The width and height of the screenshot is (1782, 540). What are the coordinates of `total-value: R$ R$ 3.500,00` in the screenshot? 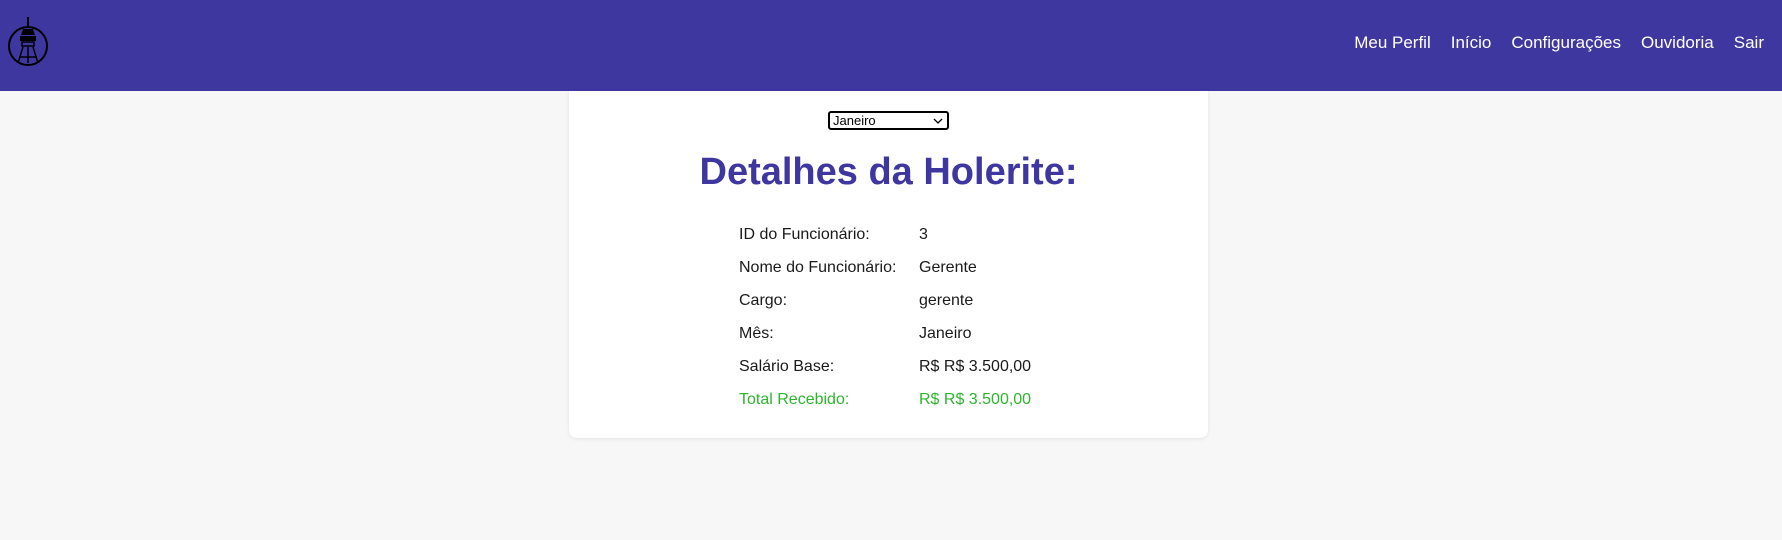 It's located at (975, 399).